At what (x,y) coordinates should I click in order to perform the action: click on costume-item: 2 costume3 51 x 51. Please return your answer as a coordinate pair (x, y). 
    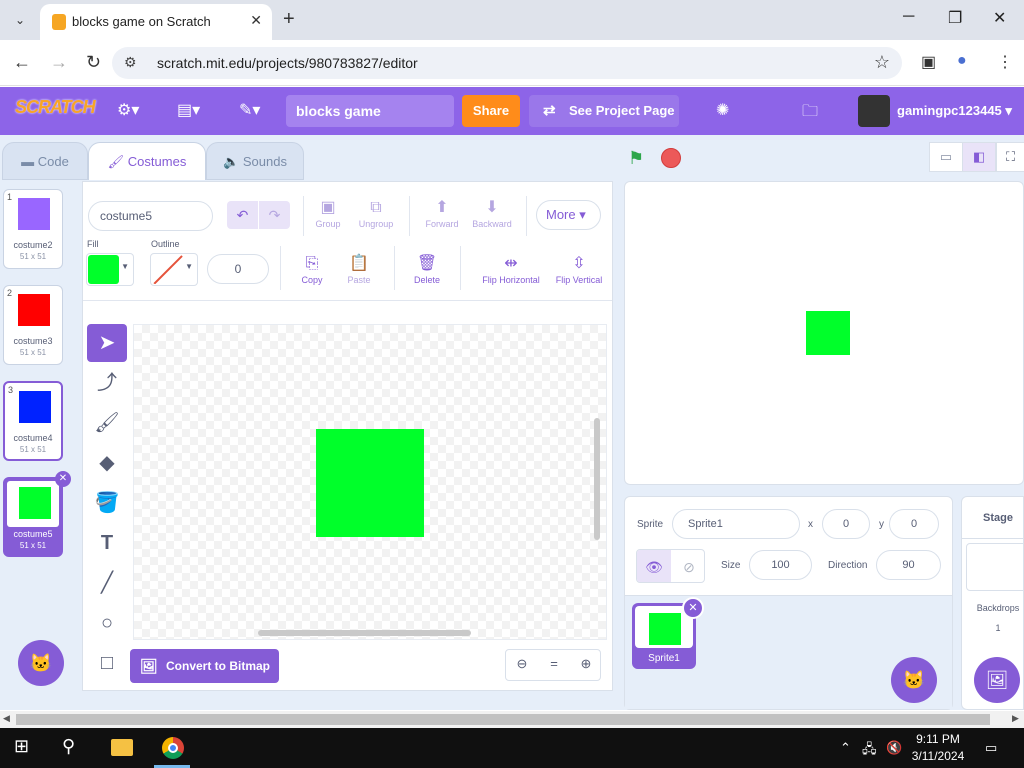
    Looking at the image, I should click on (33, 325).